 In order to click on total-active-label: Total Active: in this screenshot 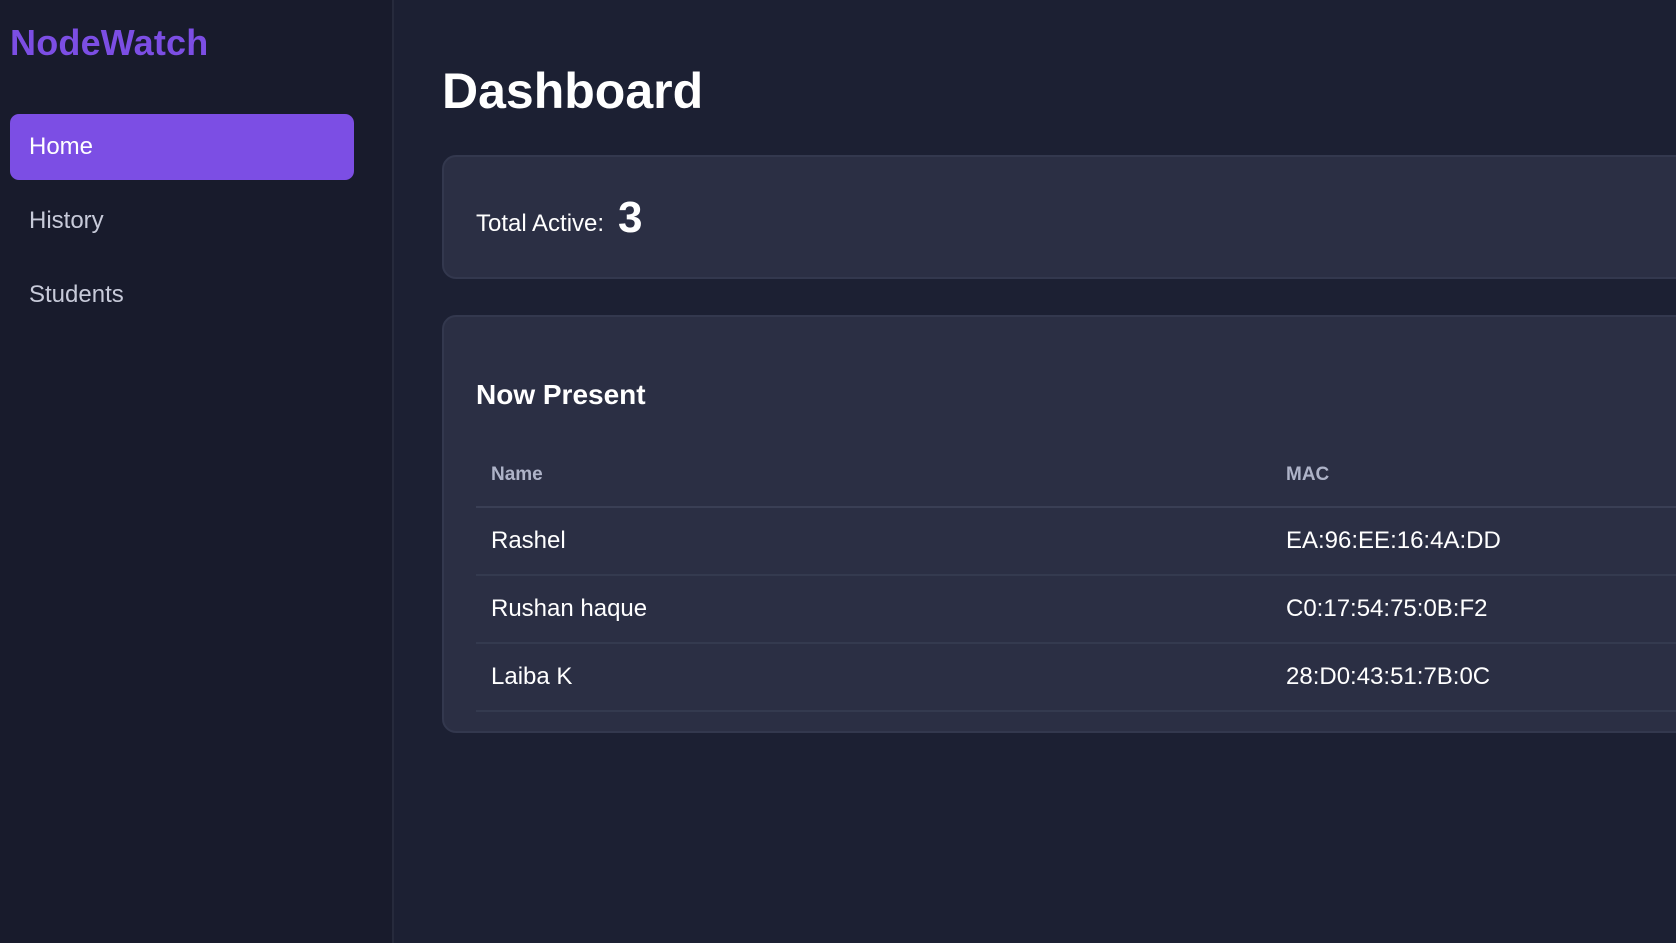, I will do `click(540, 223)`.